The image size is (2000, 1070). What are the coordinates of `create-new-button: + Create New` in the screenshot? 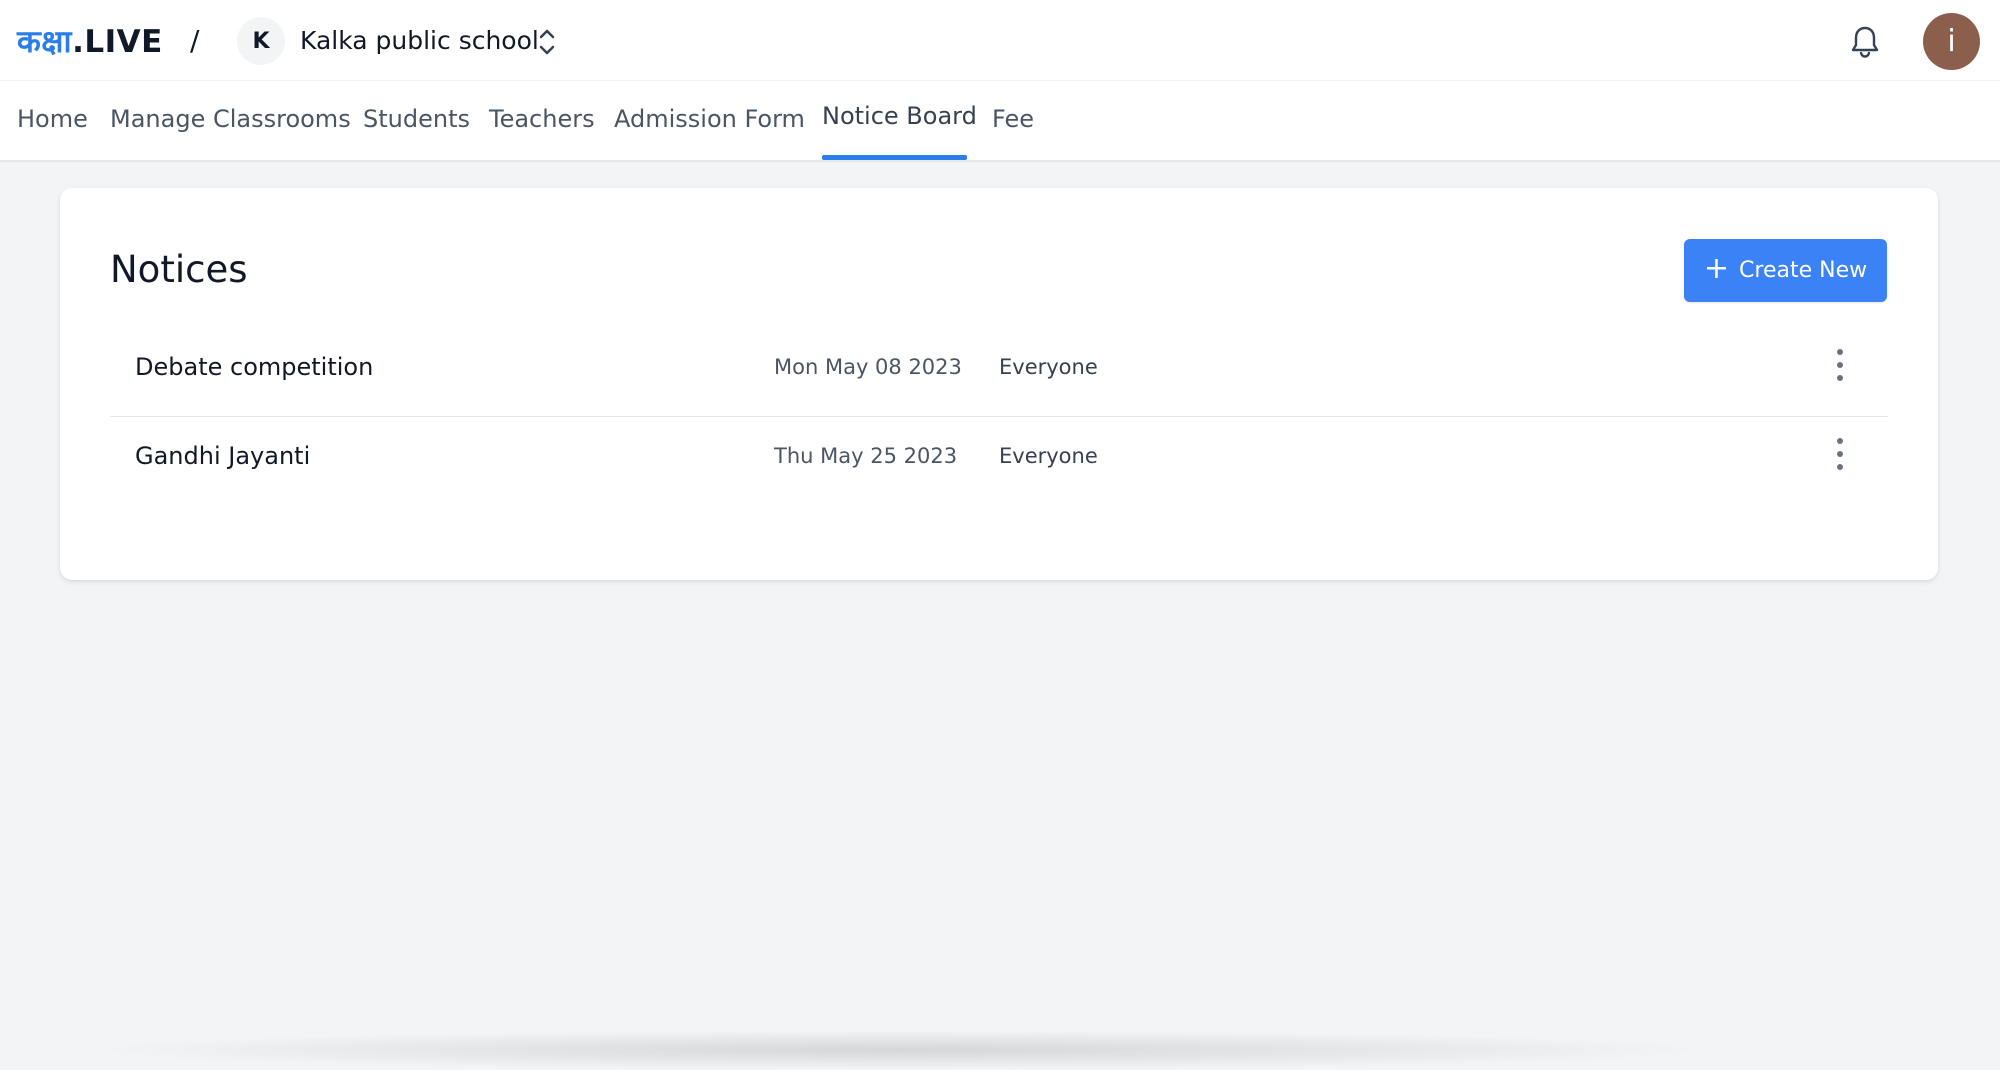 It's located at (1785, 270).